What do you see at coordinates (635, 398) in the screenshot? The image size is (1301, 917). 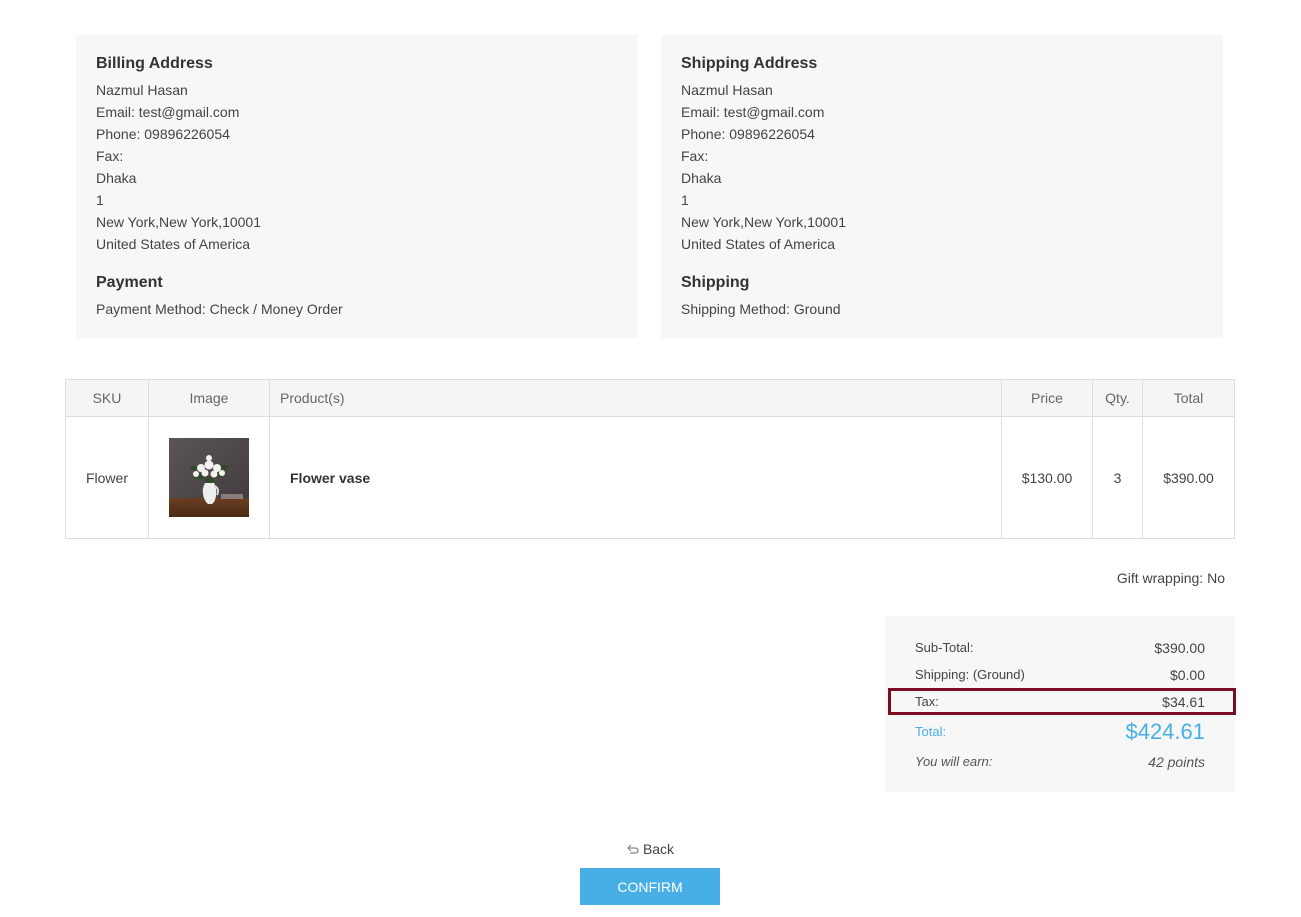 I see `column-header-products: Product(s)` at bounding box center [635, 398].